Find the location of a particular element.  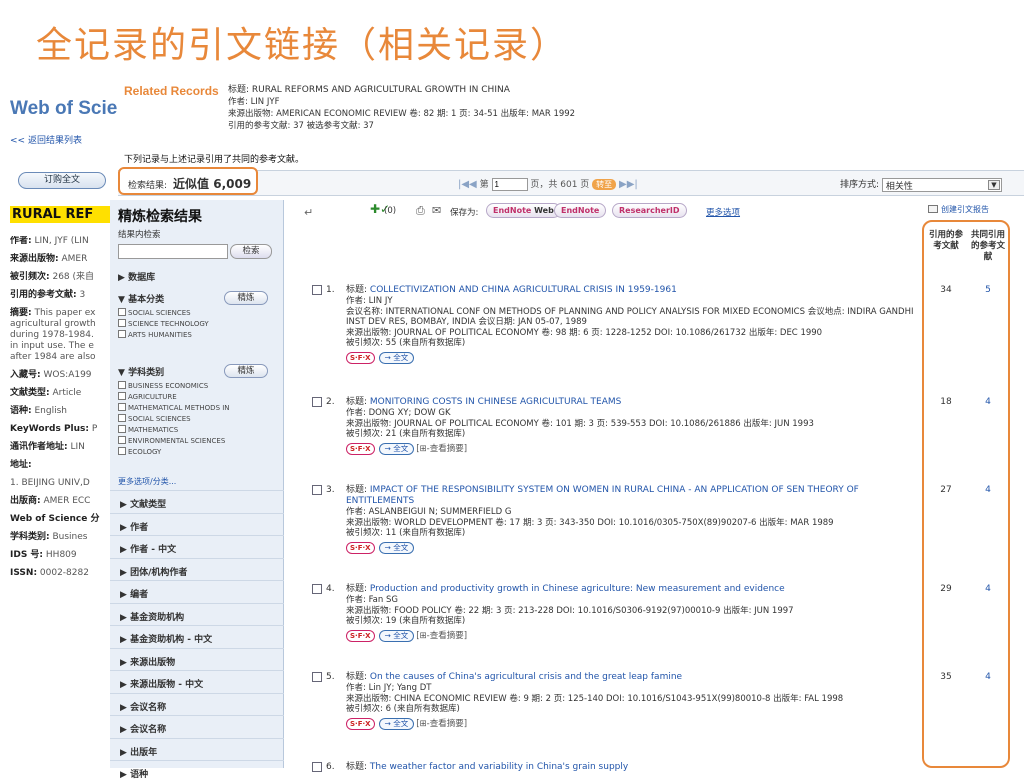

refine-checkbox-item: AGRICULTURE is located at coordinates (147, 397).